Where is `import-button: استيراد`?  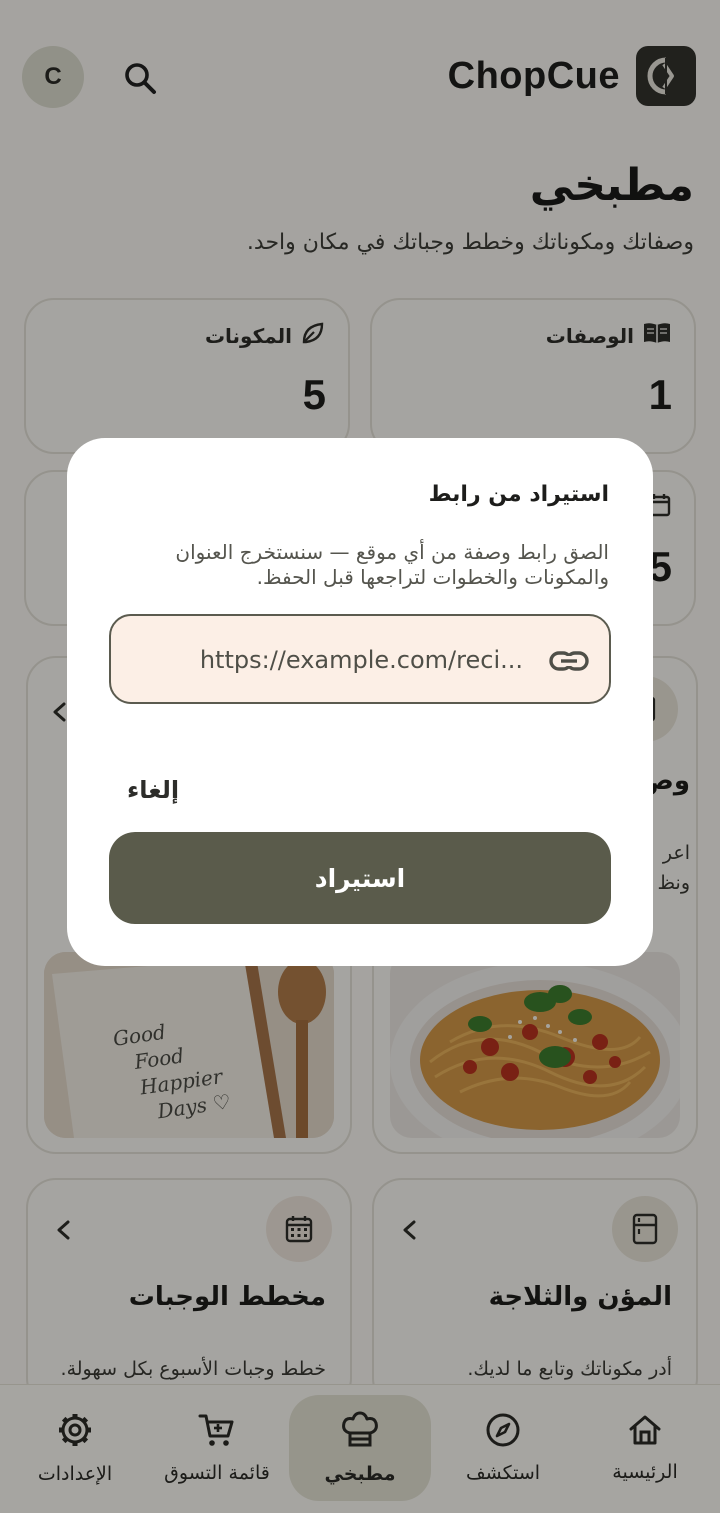 import-button: استيراد is located at coordinates (360, 878).